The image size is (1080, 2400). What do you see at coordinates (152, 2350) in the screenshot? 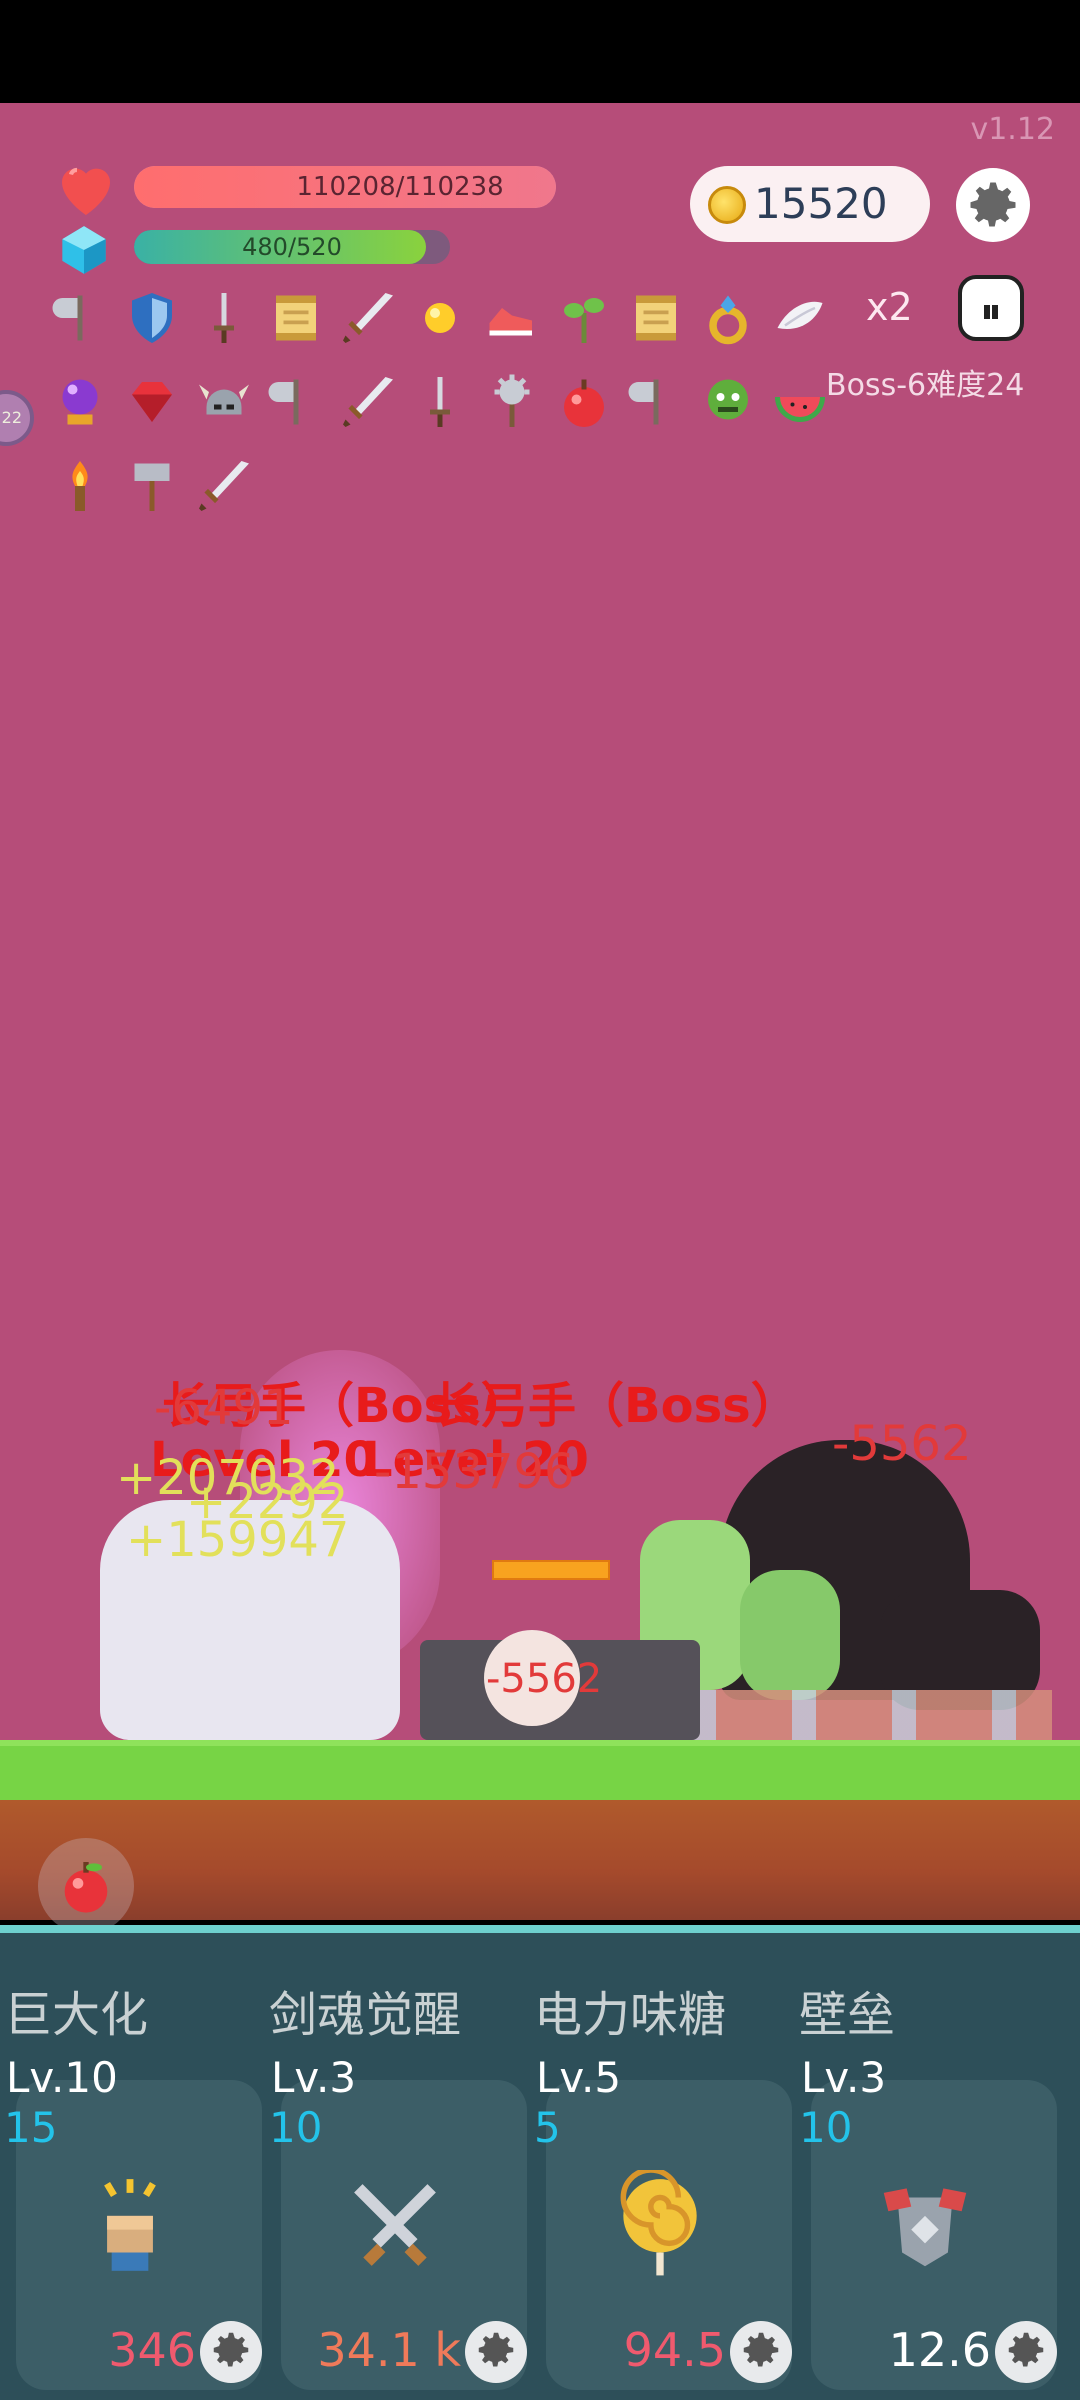
I see `skill-value: 346` at bounding box center [152, 2350].